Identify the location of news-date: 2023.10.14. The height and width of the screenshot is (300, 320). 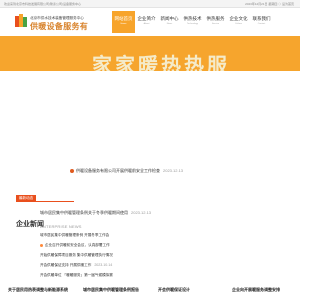
(103, 265).